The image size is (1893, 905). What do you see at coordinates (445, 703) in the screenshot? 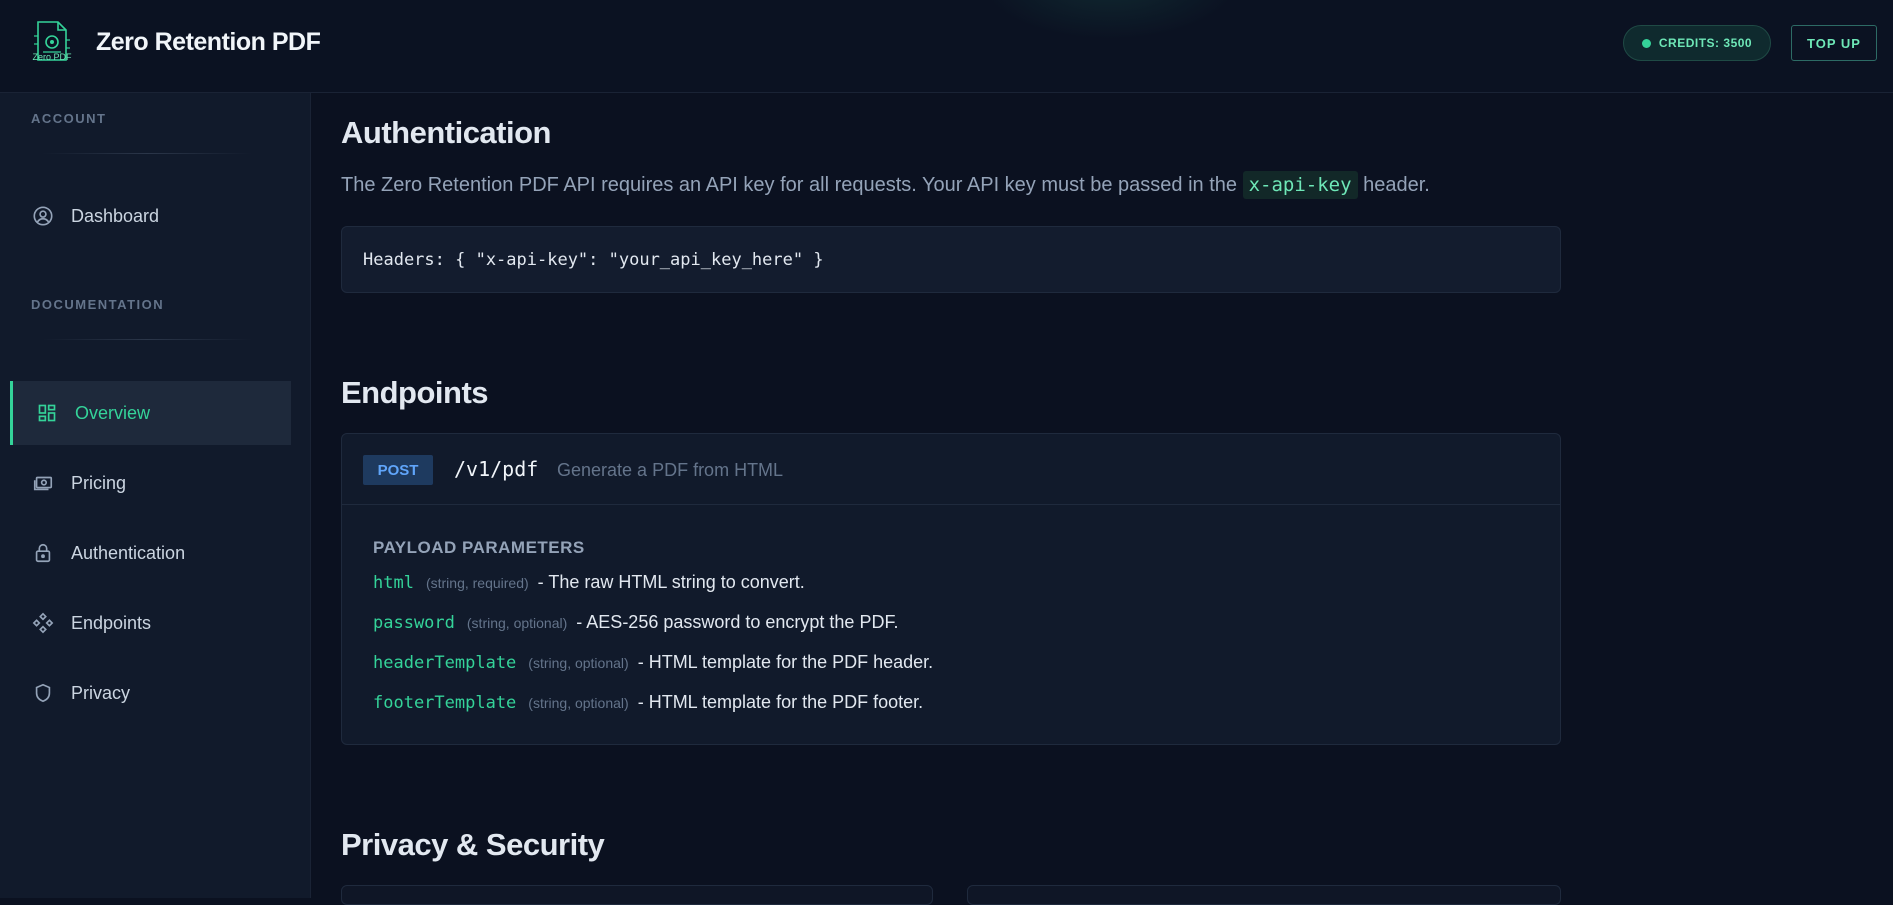
I see `param-name: footerTemplate` at bounding box center [445, 703].